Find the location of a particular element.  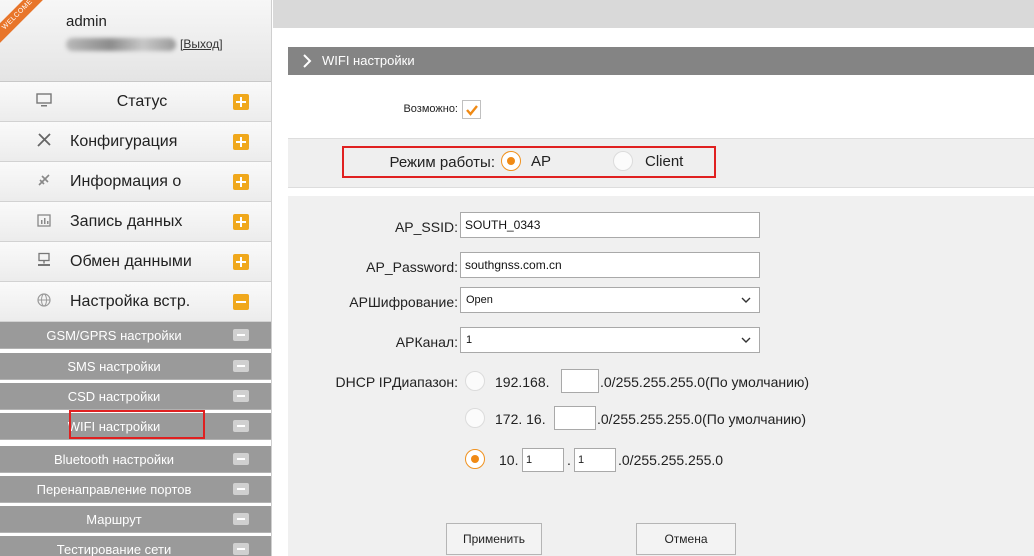

submenu-item-wifi: WIFI настройки is located at coordinates (135, 426).